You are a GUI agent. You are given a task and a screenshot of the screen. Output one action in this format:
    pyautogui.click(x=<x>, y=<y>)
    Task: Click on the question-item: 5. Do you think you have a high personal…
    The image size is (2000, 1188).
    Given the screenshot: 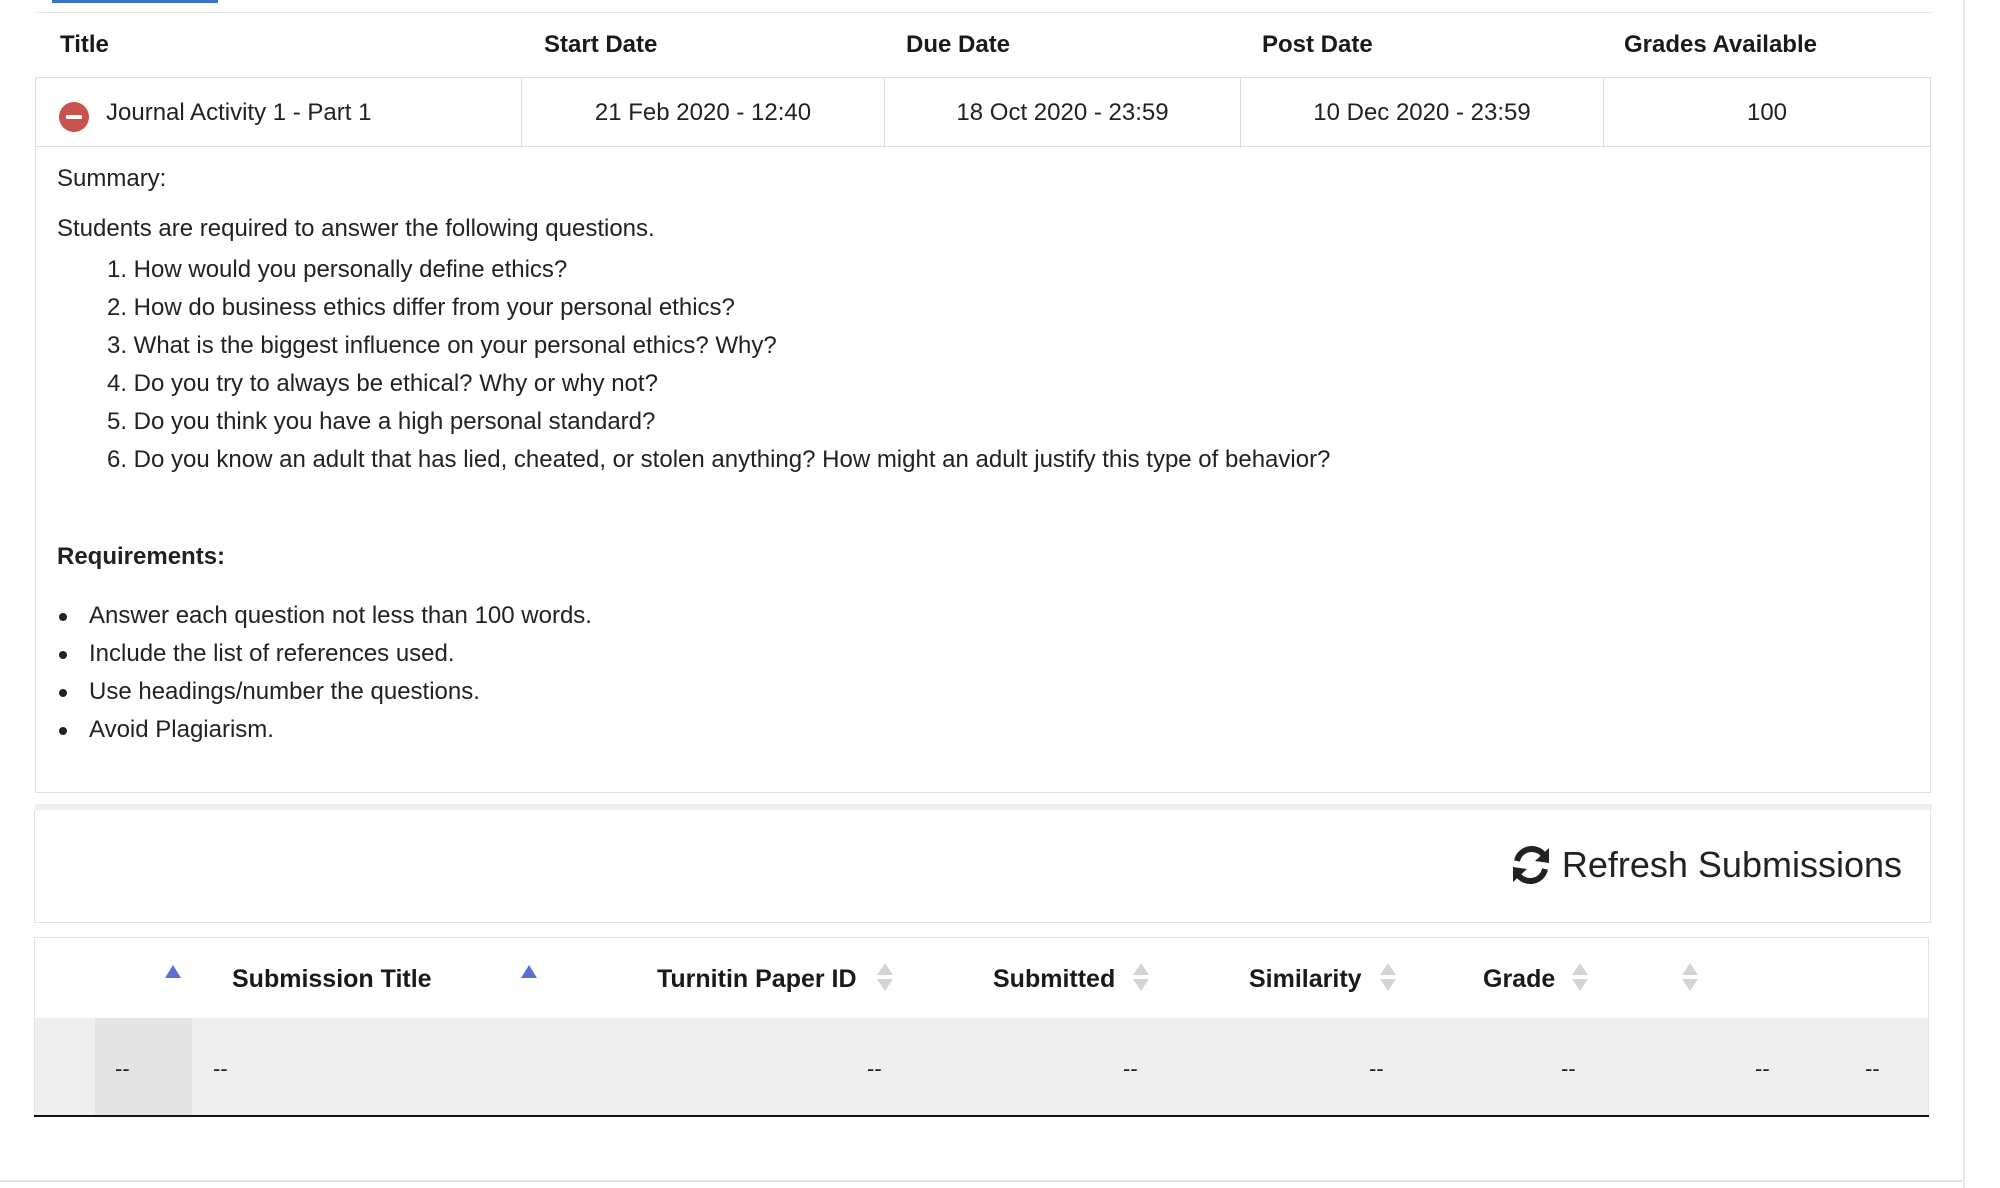 What is the action you would take?
    pyautogui.click(x=381, y=421)
    